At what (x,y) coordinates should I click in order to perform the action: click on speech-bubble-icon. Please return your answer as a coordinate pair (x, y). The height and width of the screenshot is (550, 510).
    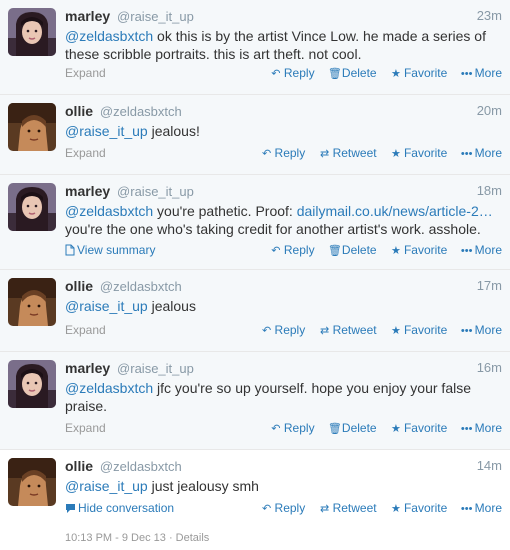
    Looking at the image, I should click on (70, 508).